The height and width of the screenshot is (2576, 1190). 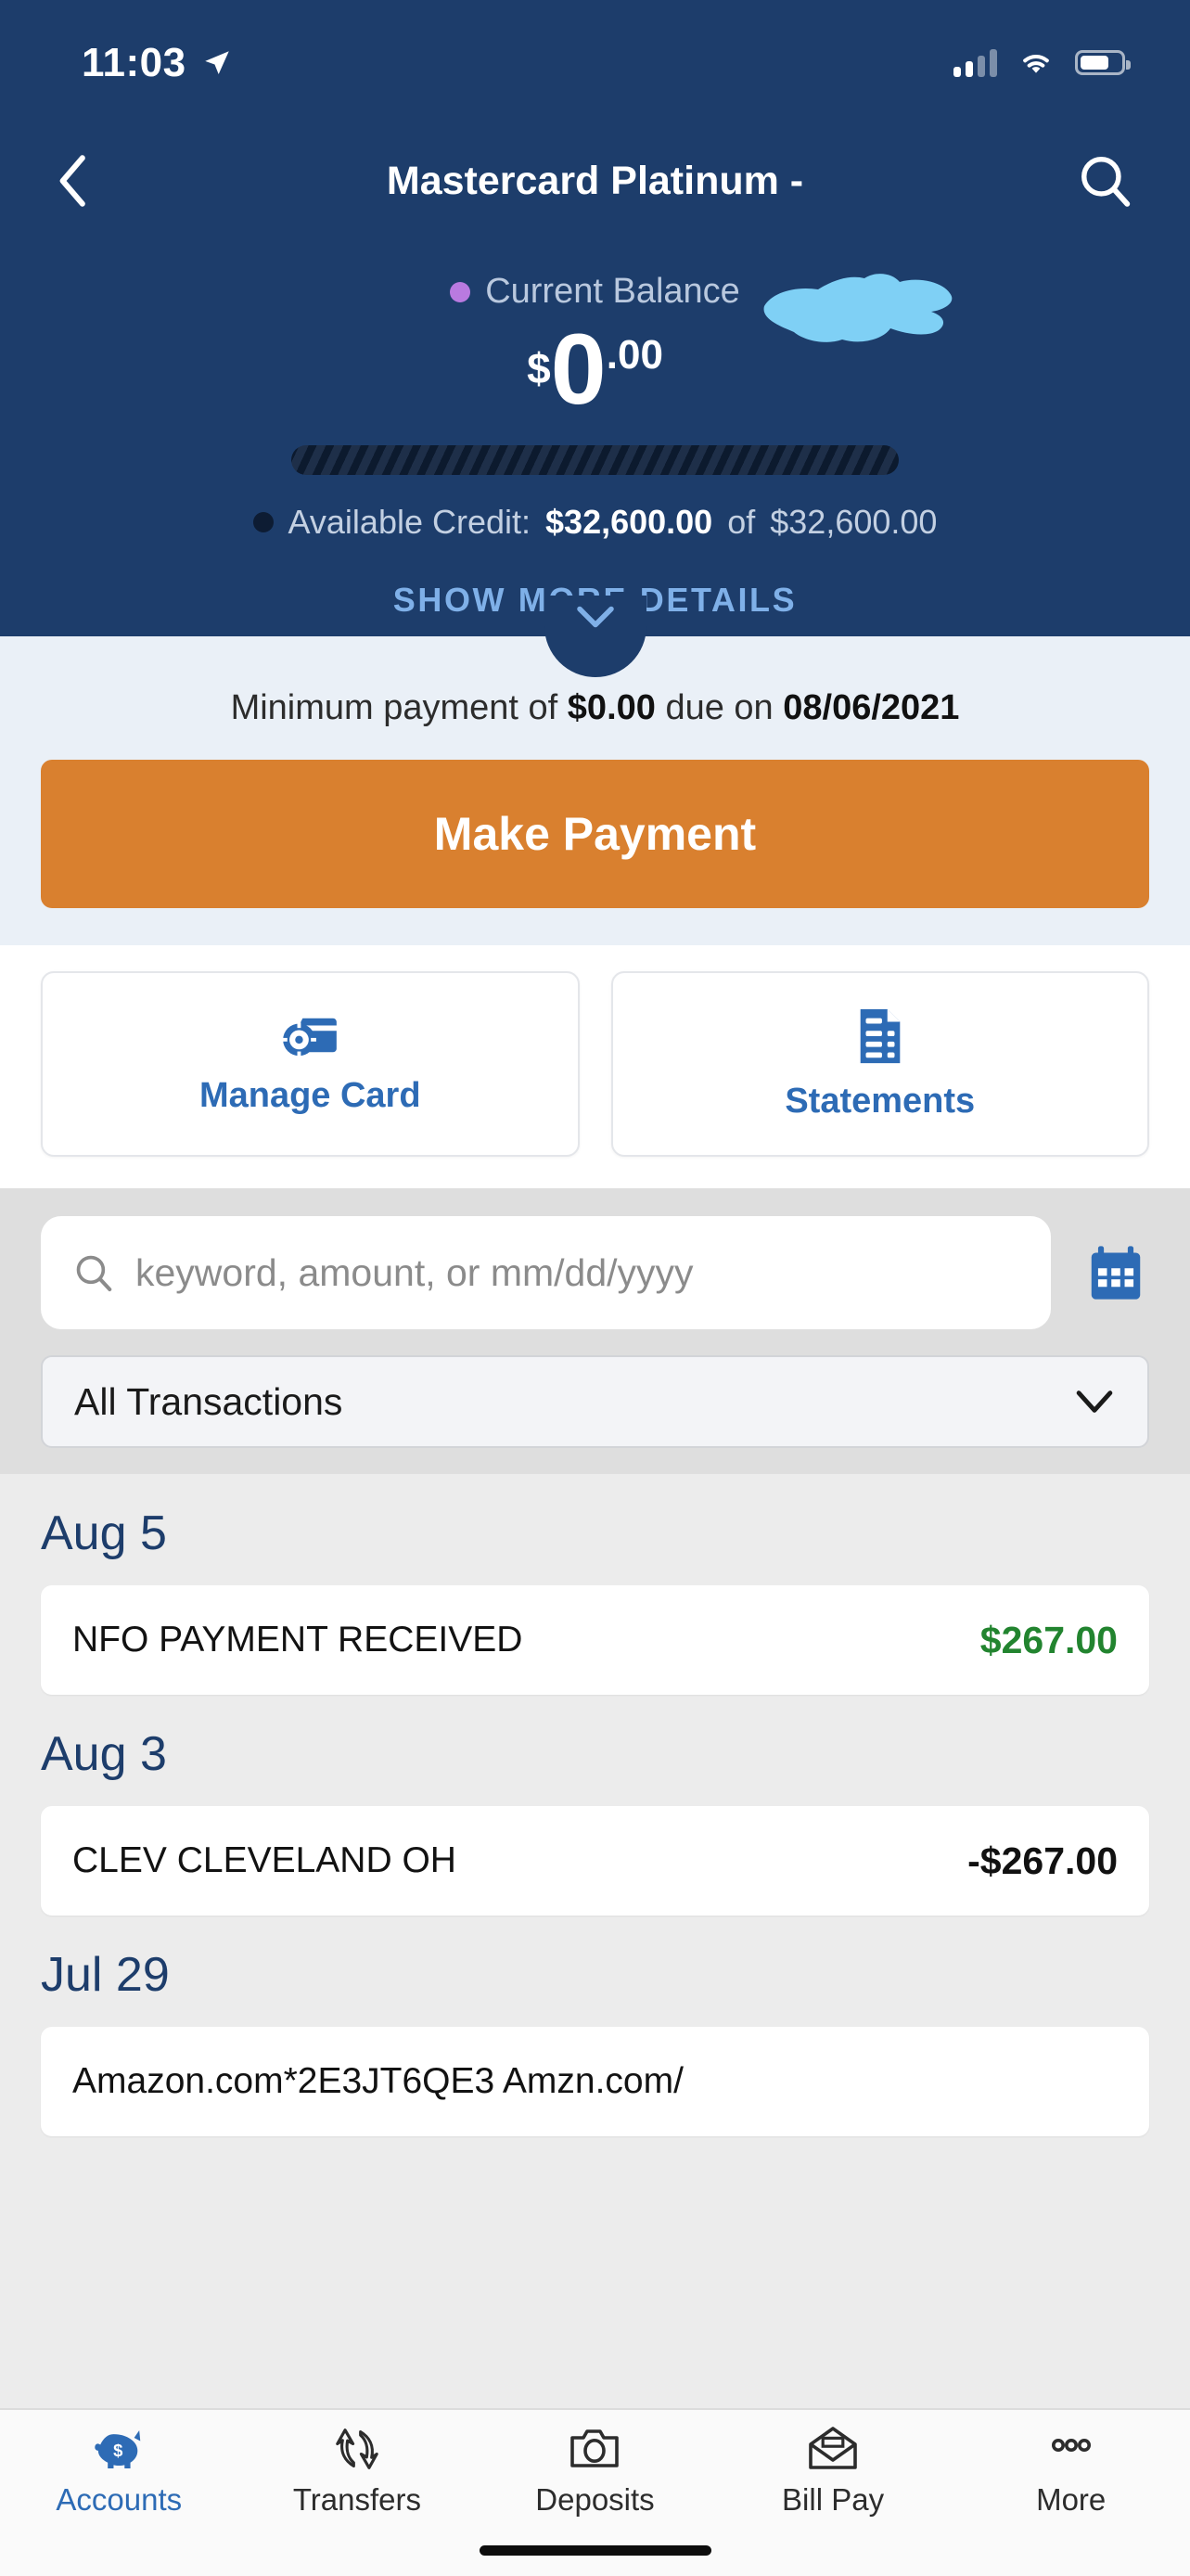 I want to click on home-indicator, so click(x=595, y=2550).